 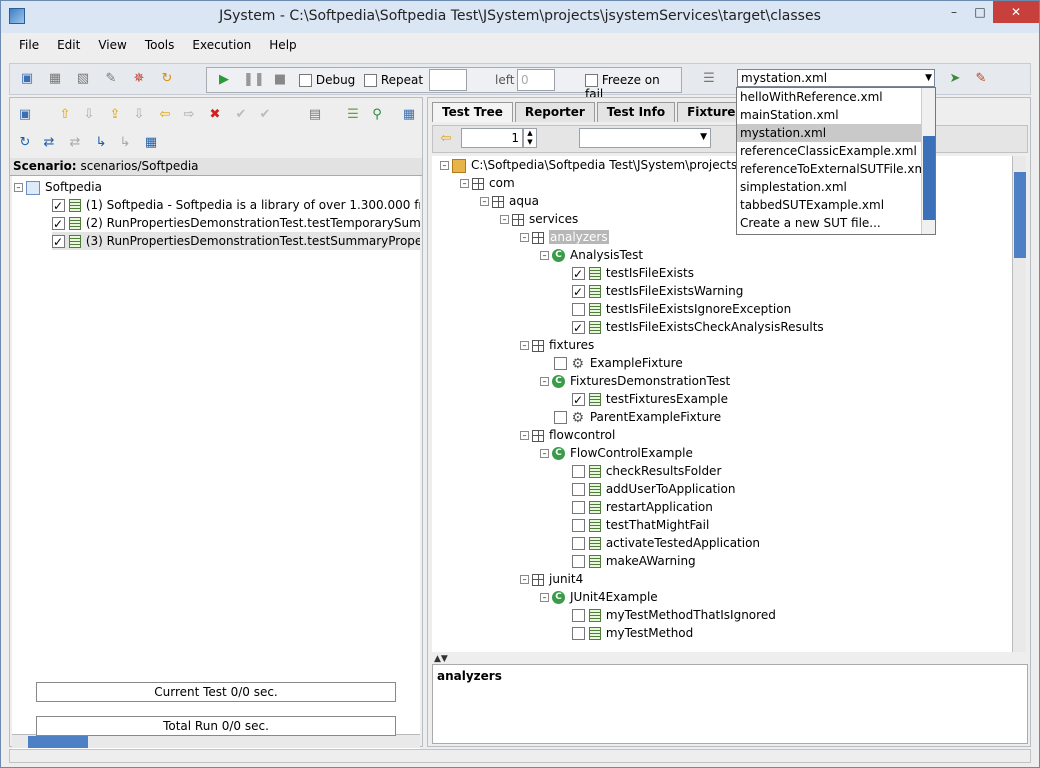 I want to click on test-node: testIsFileExistsCheckAnalysisResults, so click(x=698, y=327).